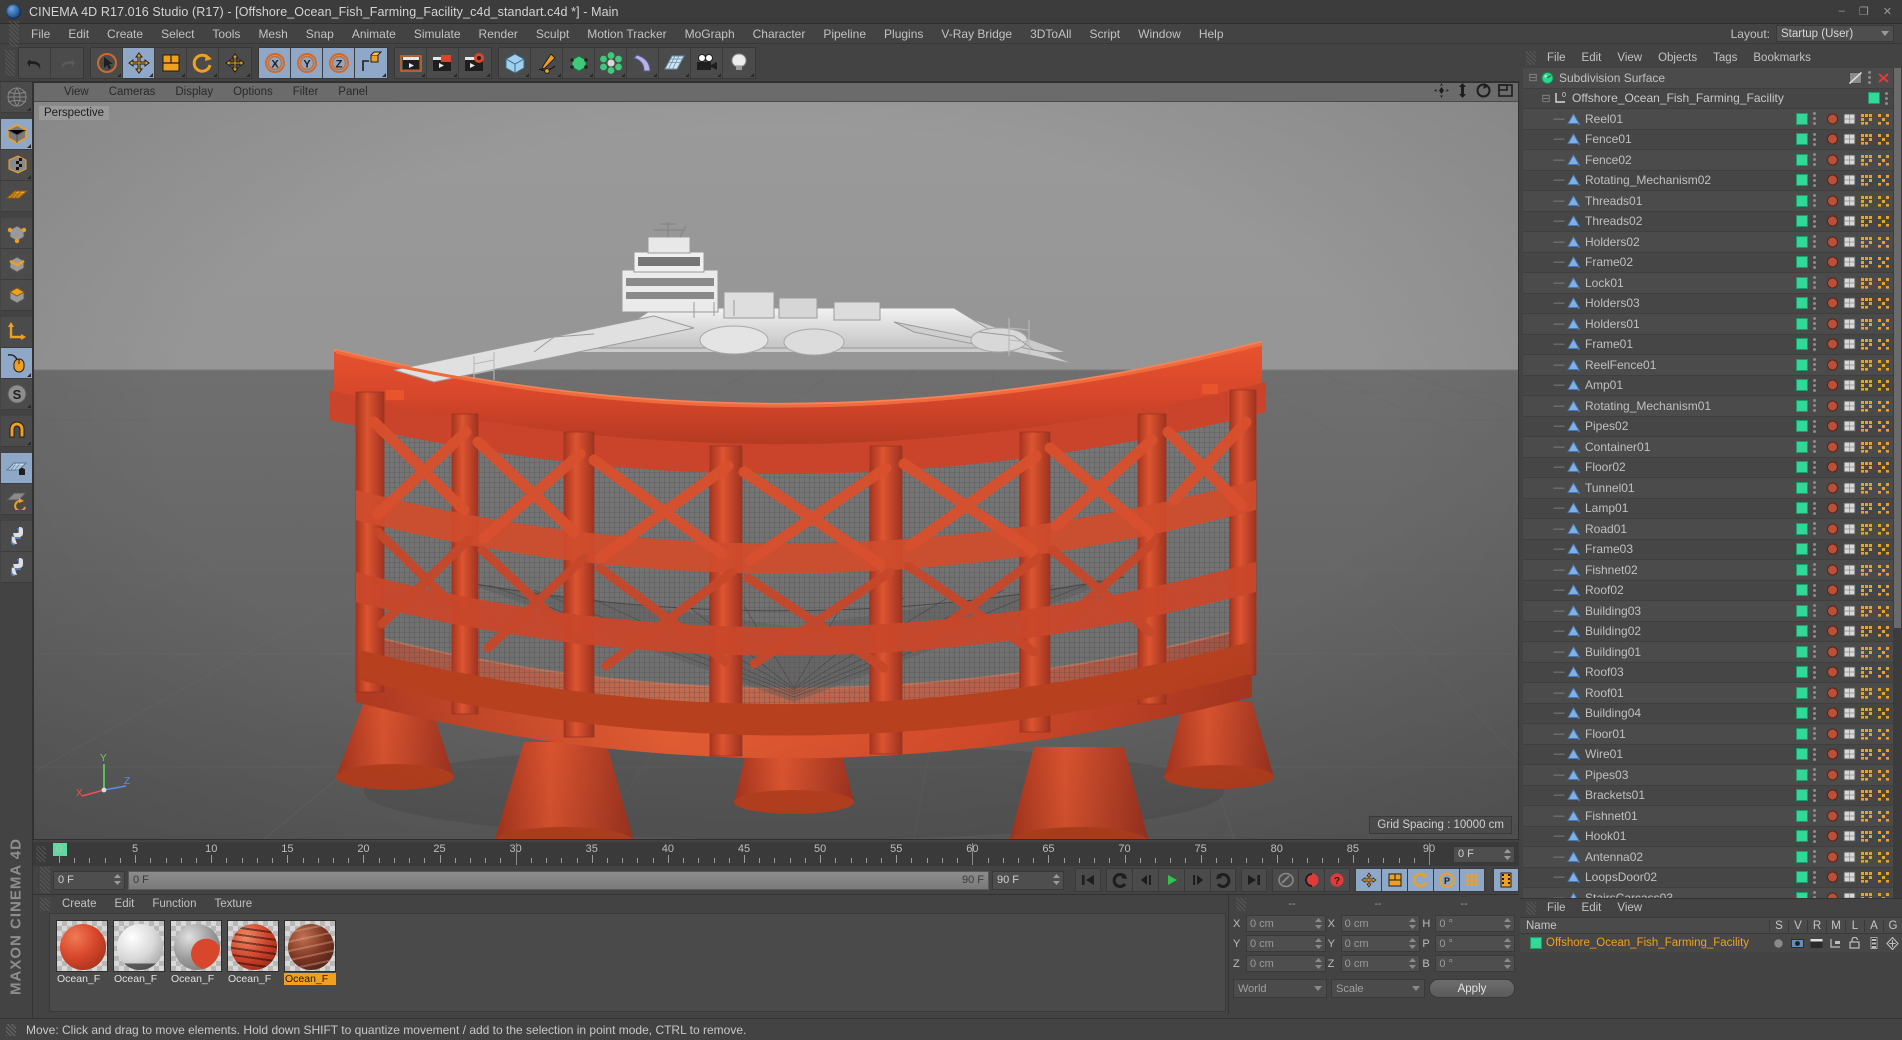 The height and width of the screenshot is (1040, 1902). What do you see at coordinates (177, 34) in the screenshot?
I see `menu-item-select: Select` at bounding box center [177, 34].